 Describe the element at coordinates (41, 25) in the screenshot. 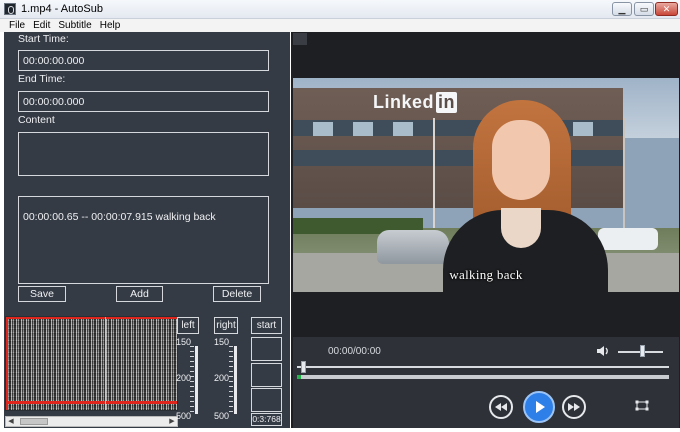

I see `menu-edit: Edit` at that location.